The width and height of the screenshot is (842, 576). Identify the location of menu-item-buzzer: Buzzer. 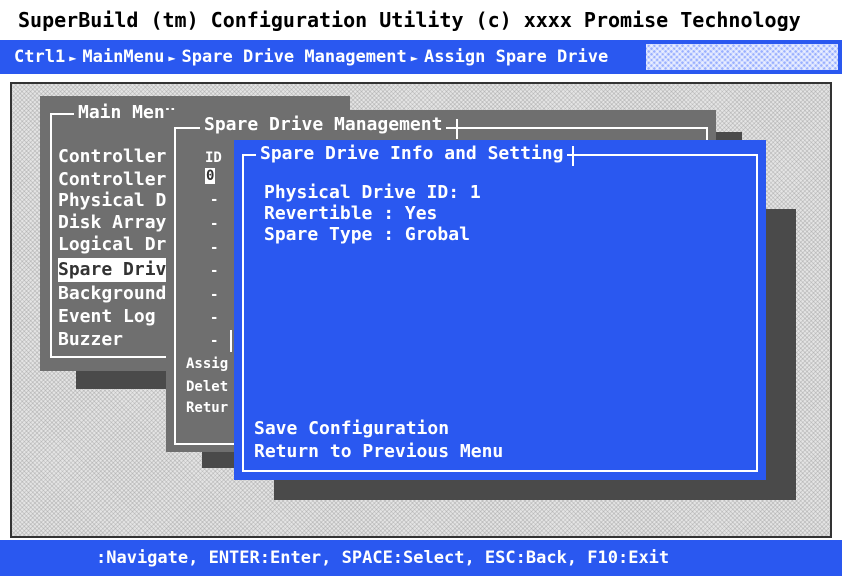
(90, 340).